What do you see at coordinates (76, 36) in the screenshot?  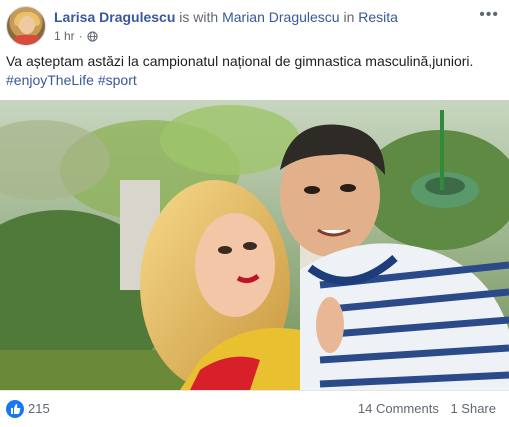 I see `post-meta: 1 hr ·` at bounding box center [76, 36].